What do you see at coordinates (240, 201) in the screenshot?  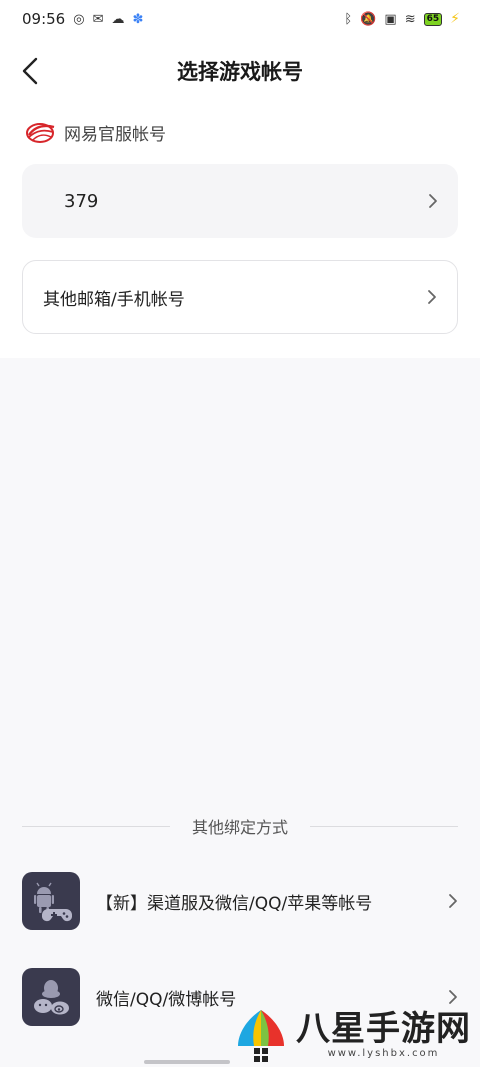 I see `account-item-379: 379` at bounding box center [240, 201].